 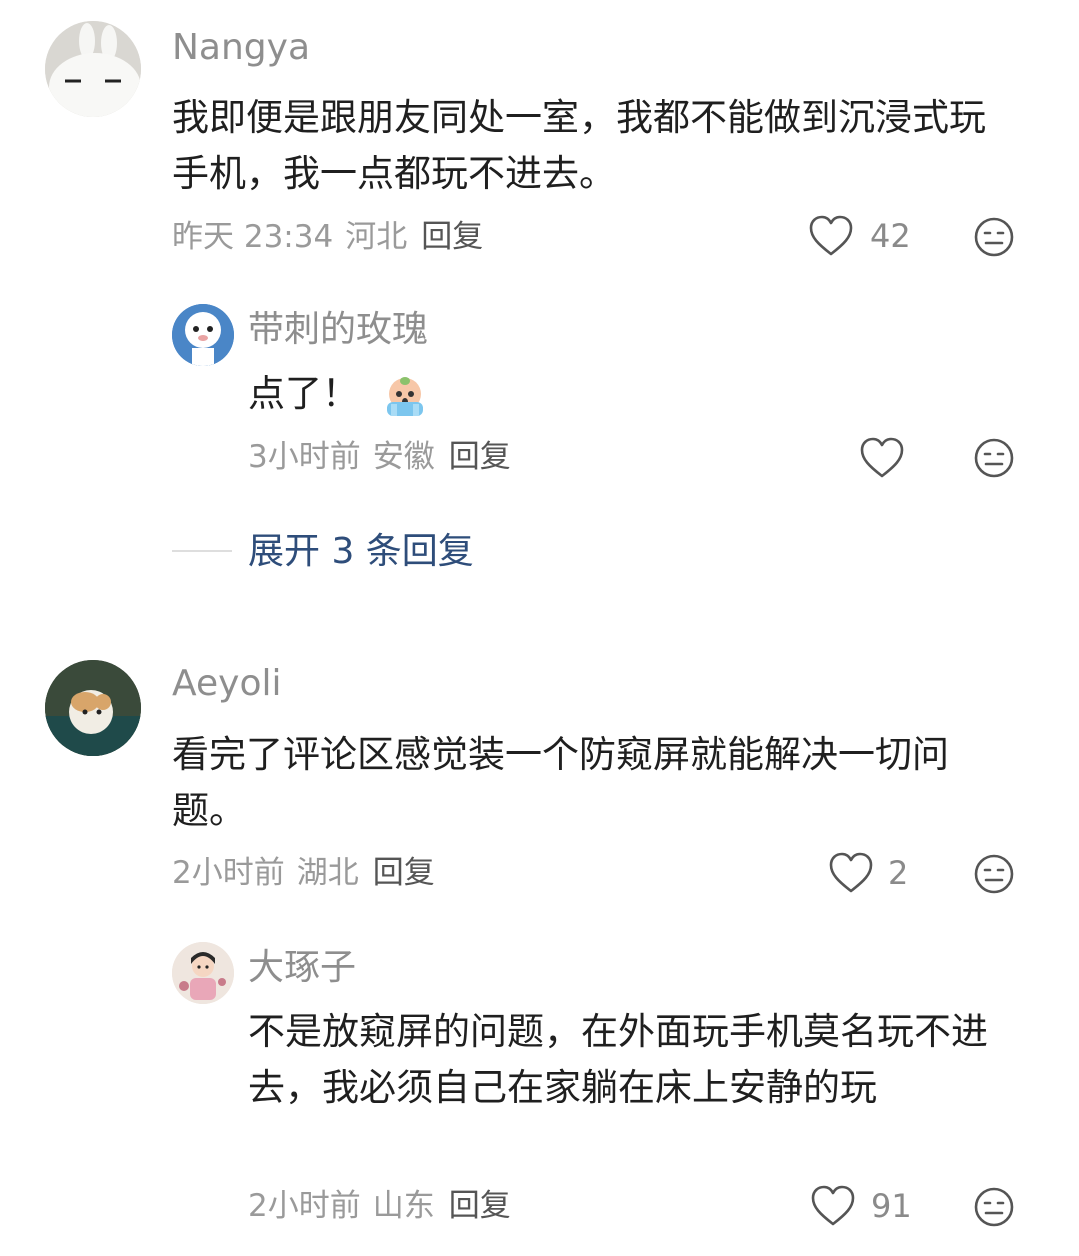 What do you see at coordinates (327, 873) in the screenshot?
I see `comment-location: 湖北` at bounding box center [327, 873].